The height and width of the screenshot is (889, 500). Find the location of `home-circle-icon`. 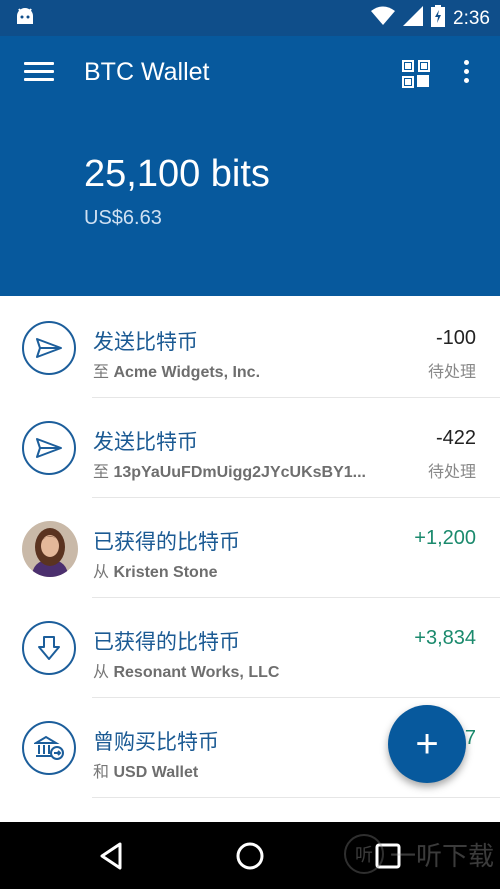

home-circle-icon is located at coordinates (250, 856).